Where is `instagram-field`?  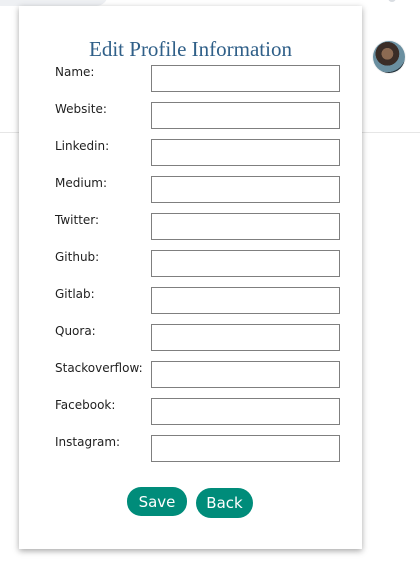
instagram-field is located at coordinates (245, 448).